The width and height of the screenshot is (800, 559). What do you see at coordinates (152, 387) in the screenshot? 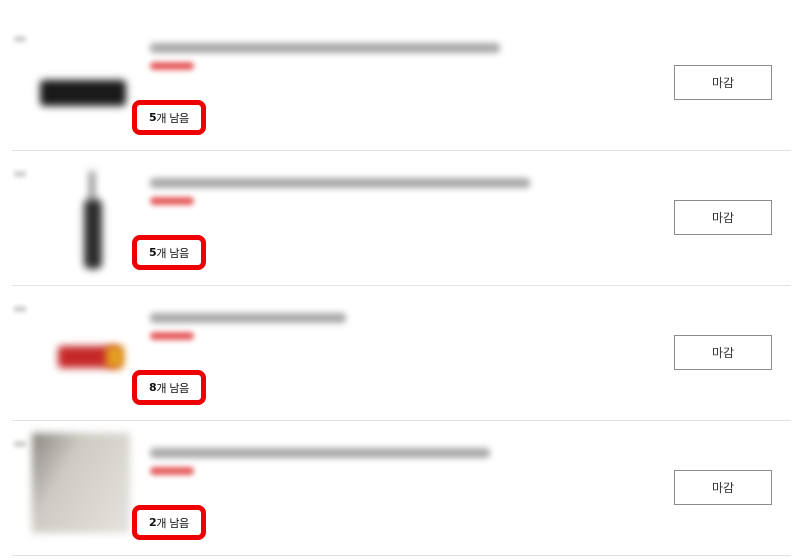
I see `stock-count: 8` at bounding box center [152, 387].